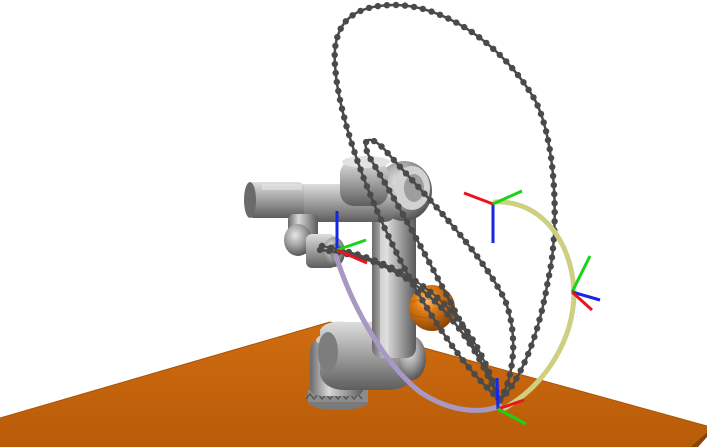 This screenshot has height=447, width=707. What do you see at coordinates (493, 216) in the screenshot?
I see `frame-top` at bounding box center [493, 216].